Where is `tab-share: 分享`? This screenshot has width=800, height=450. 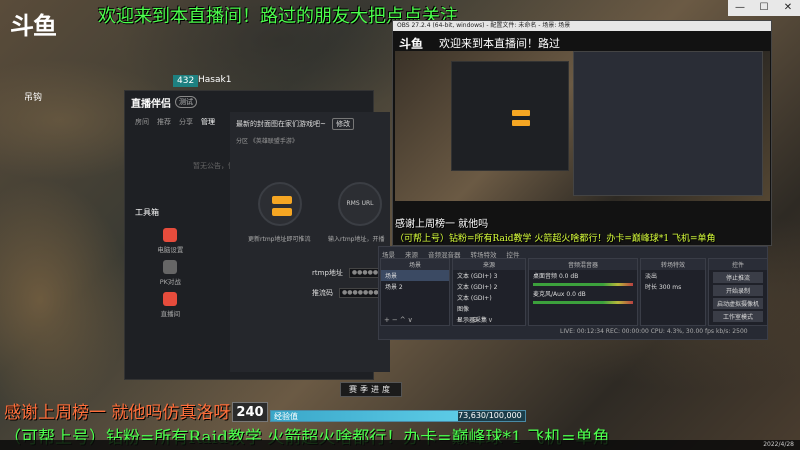 tab-share: 分享 is located at coordinates (186, 122).